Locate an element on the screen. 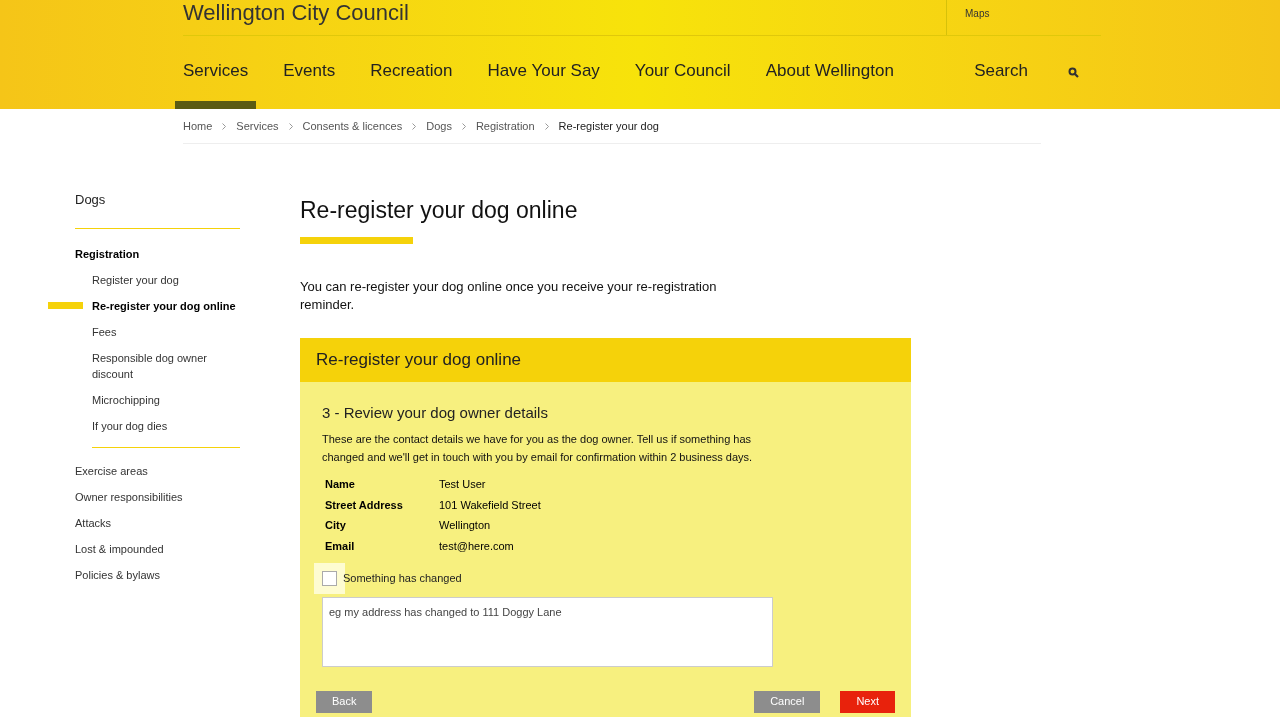 Image resolution: width=1280 pixels, height=720 pixels. sidebar-link: Register your dog is located at coordinates (127, 279).